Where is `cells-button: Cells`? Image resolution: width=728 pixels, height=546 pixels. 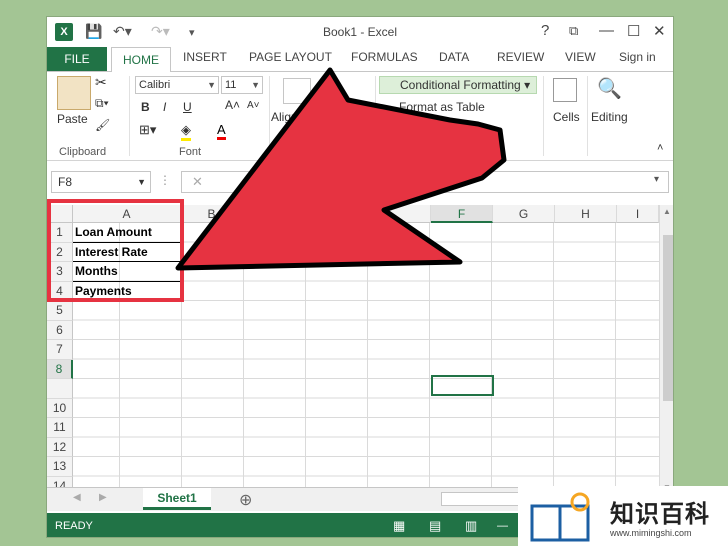
cells-button: Cells is located at coordinates (566, 117).